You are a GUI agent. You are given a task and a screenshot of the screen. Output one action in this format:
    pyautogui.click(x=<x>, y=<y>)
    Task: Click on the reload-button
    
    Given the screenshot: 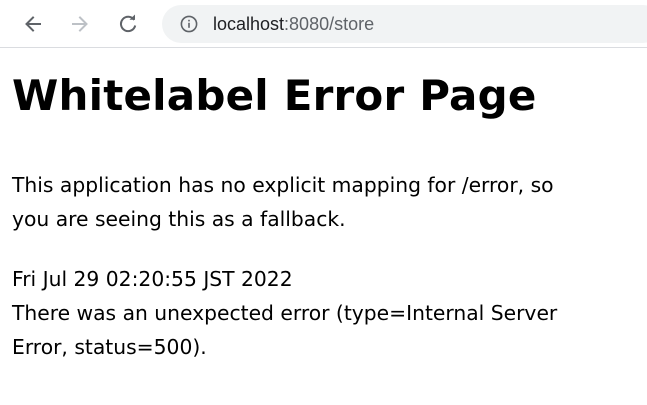 What is the action you would take?
    pyautogui.click(x=128, y=24)
    